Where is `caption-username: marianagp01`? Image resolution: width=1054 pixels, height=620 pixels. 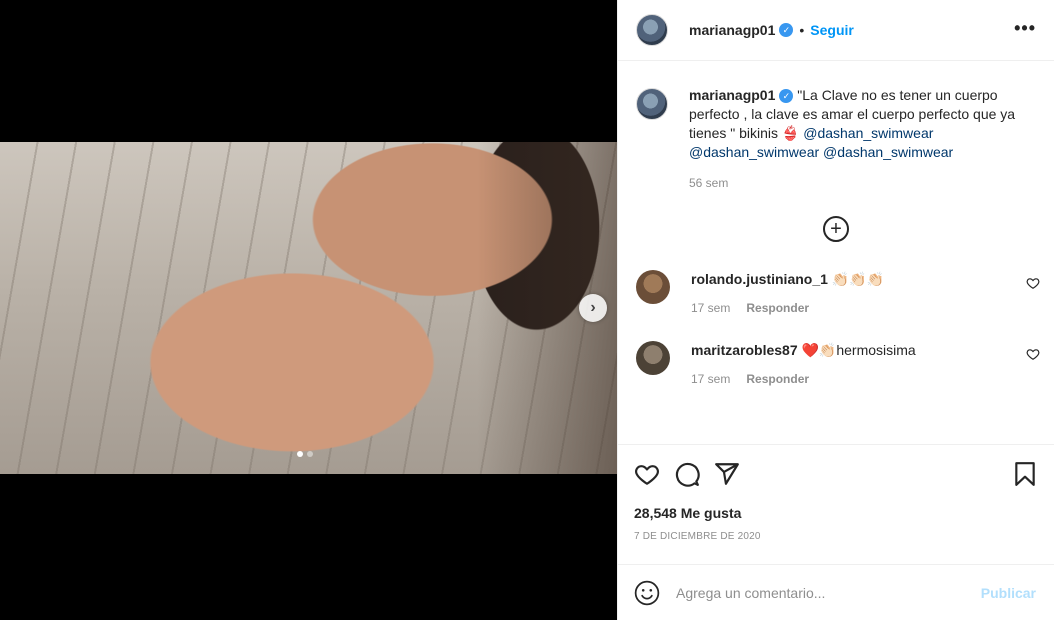
caption-username: marianagp01 is located at coordinates (732, 95).